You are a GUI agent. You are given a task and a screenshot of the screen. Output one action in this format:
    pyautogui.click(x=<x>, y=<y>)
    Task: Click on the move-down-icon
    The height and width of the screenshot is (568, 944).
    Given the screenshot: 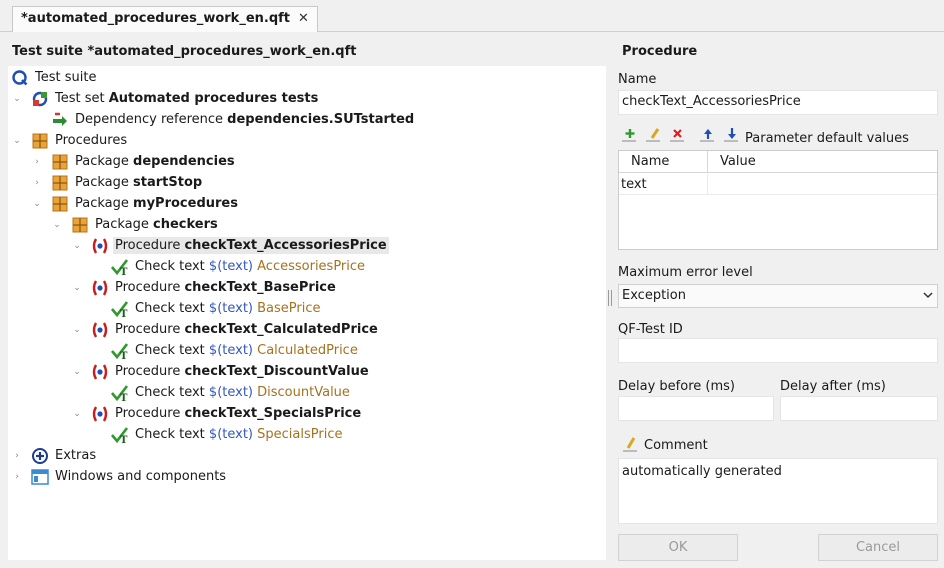 What is the action you would take?
    pyautogui.click(x=732, y=135)
    